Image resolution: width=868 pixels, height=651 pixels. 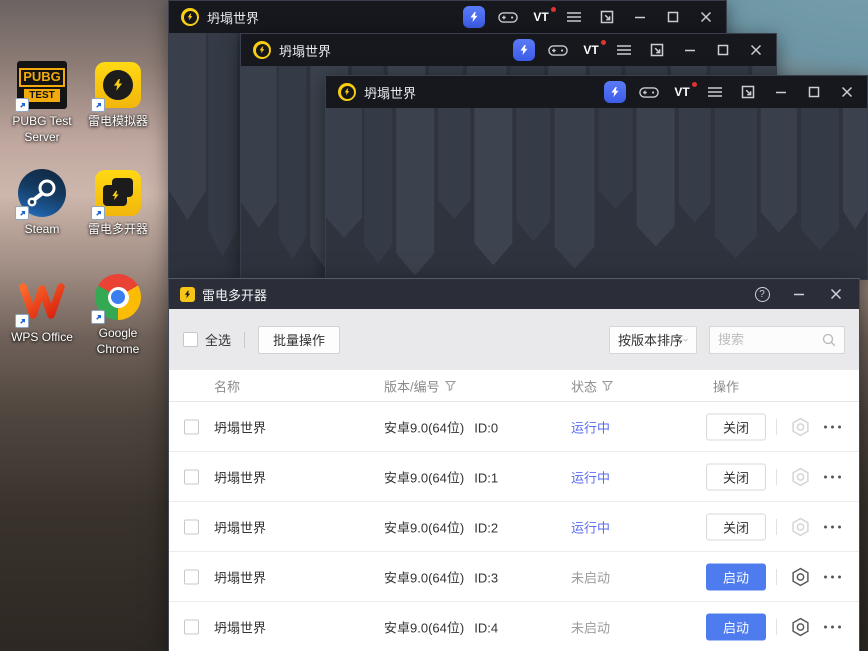 What do you see at coordinates (762, 294) in the screenshot?
I see `help-icon: ?` at bounding box center [762, 294].